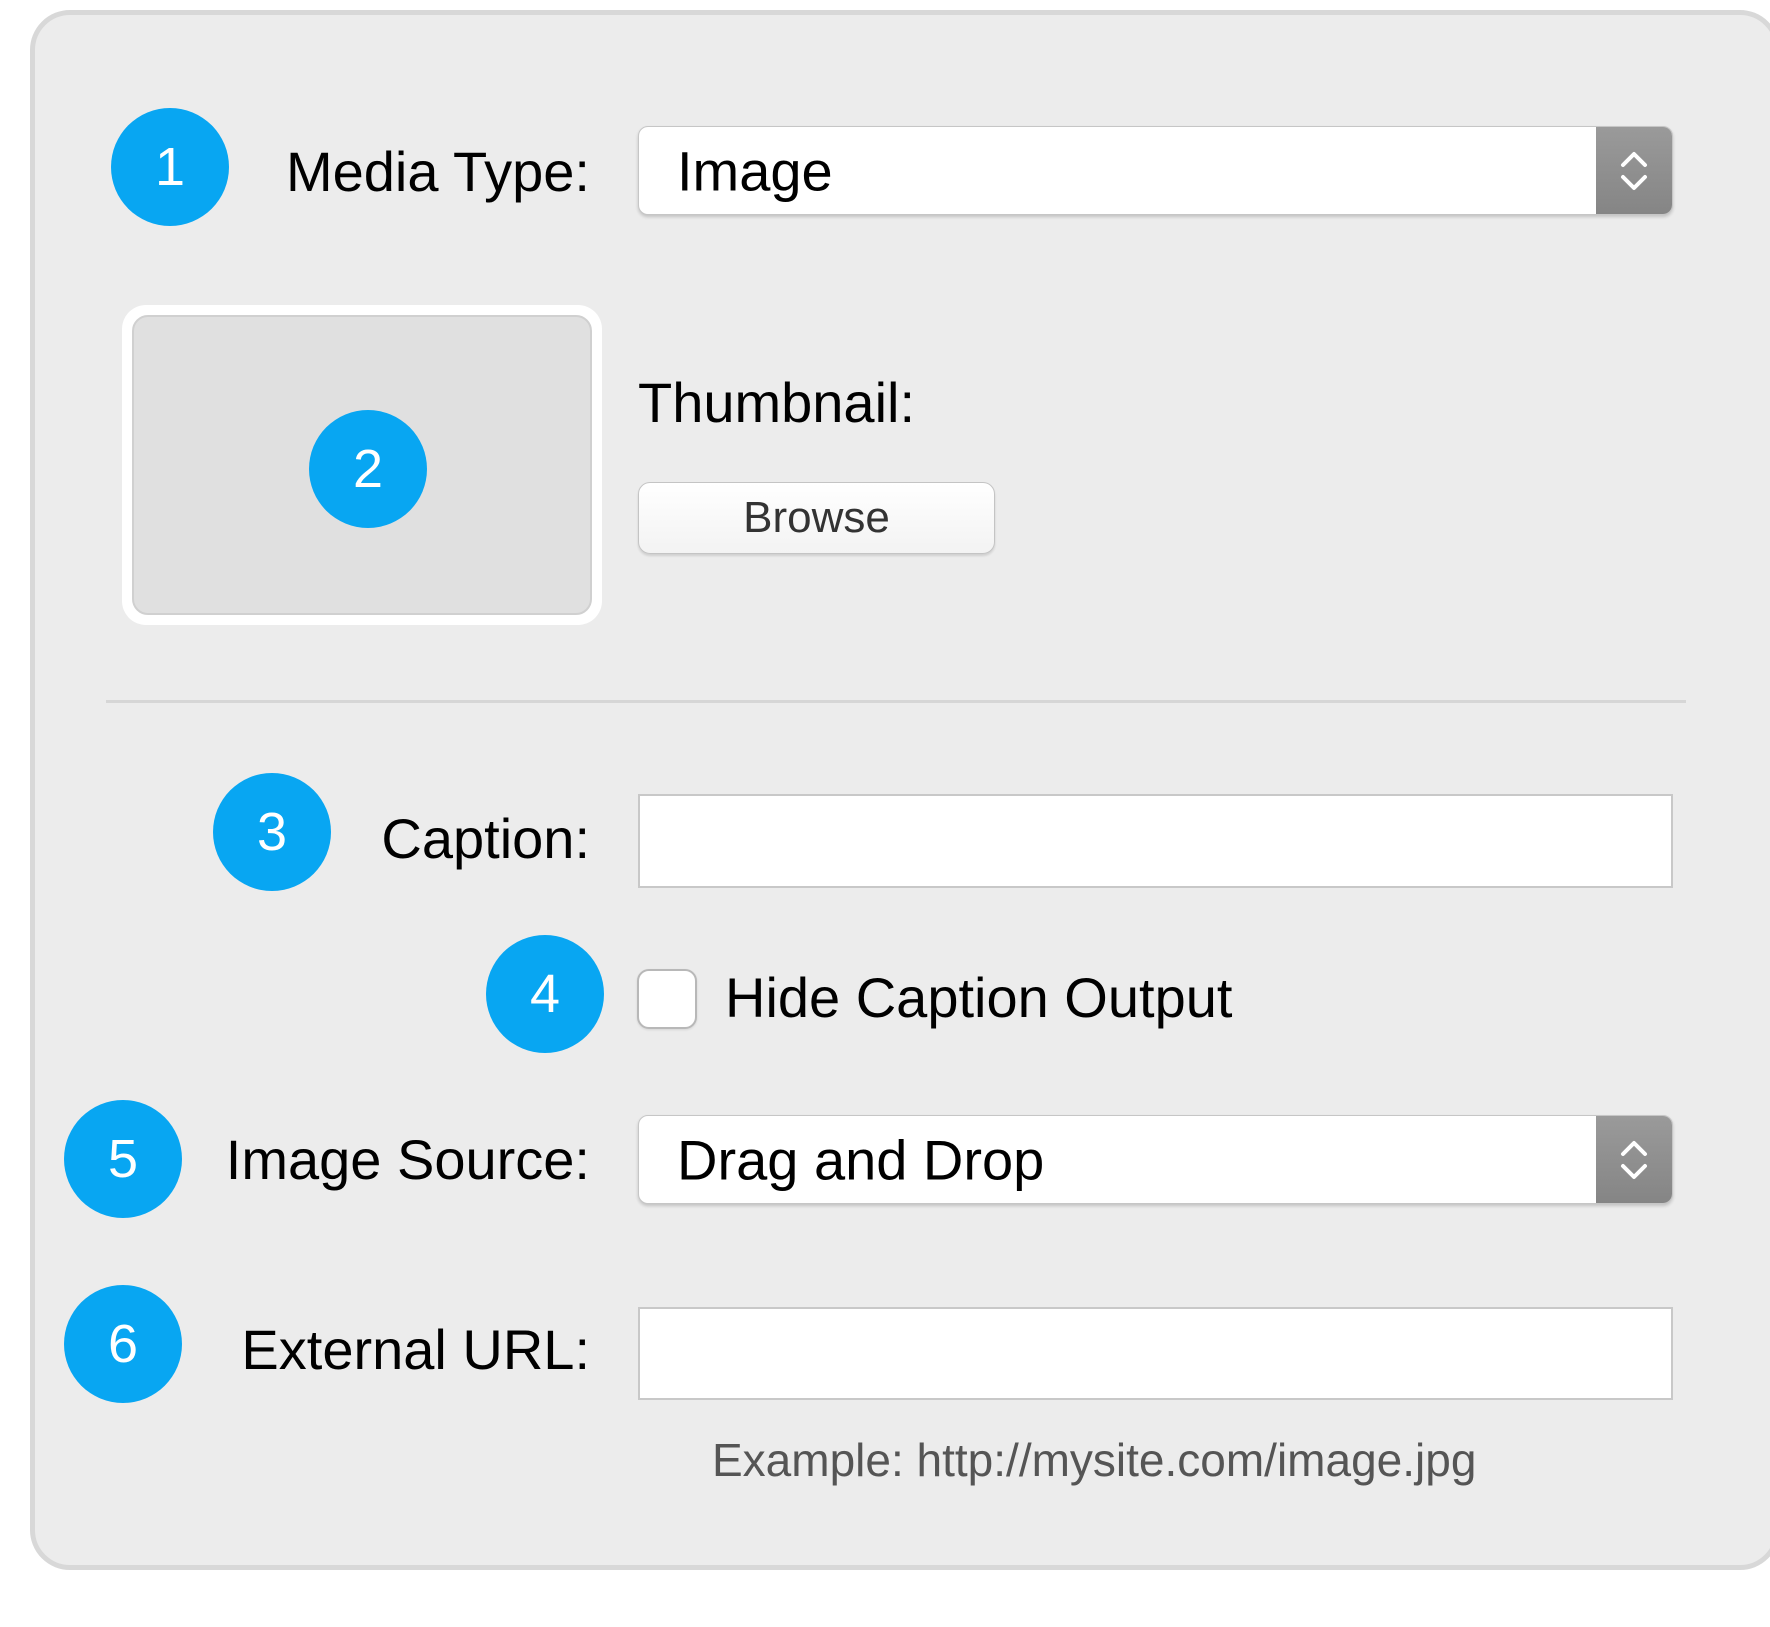  Describe the element at coordinates (1155, 170) in the screenshot. I see `media-type-popup: Image` at that location.